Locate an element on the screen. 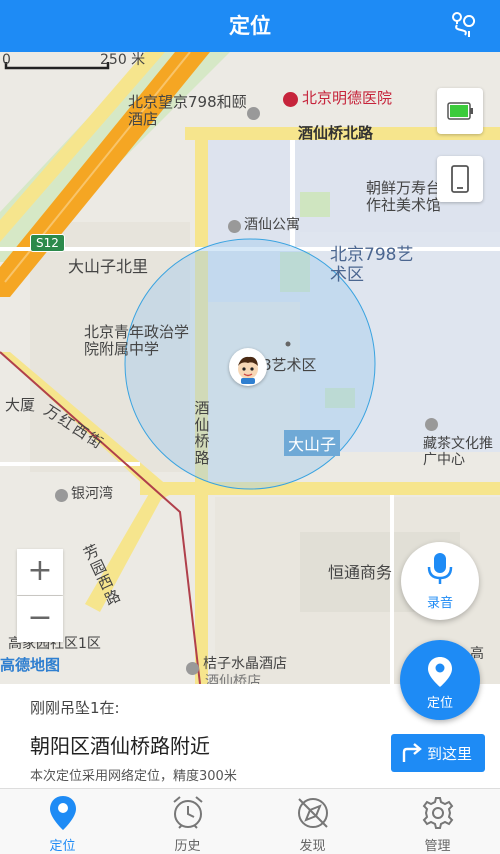  app-header: 定位 is located at coordinates (250, 26).